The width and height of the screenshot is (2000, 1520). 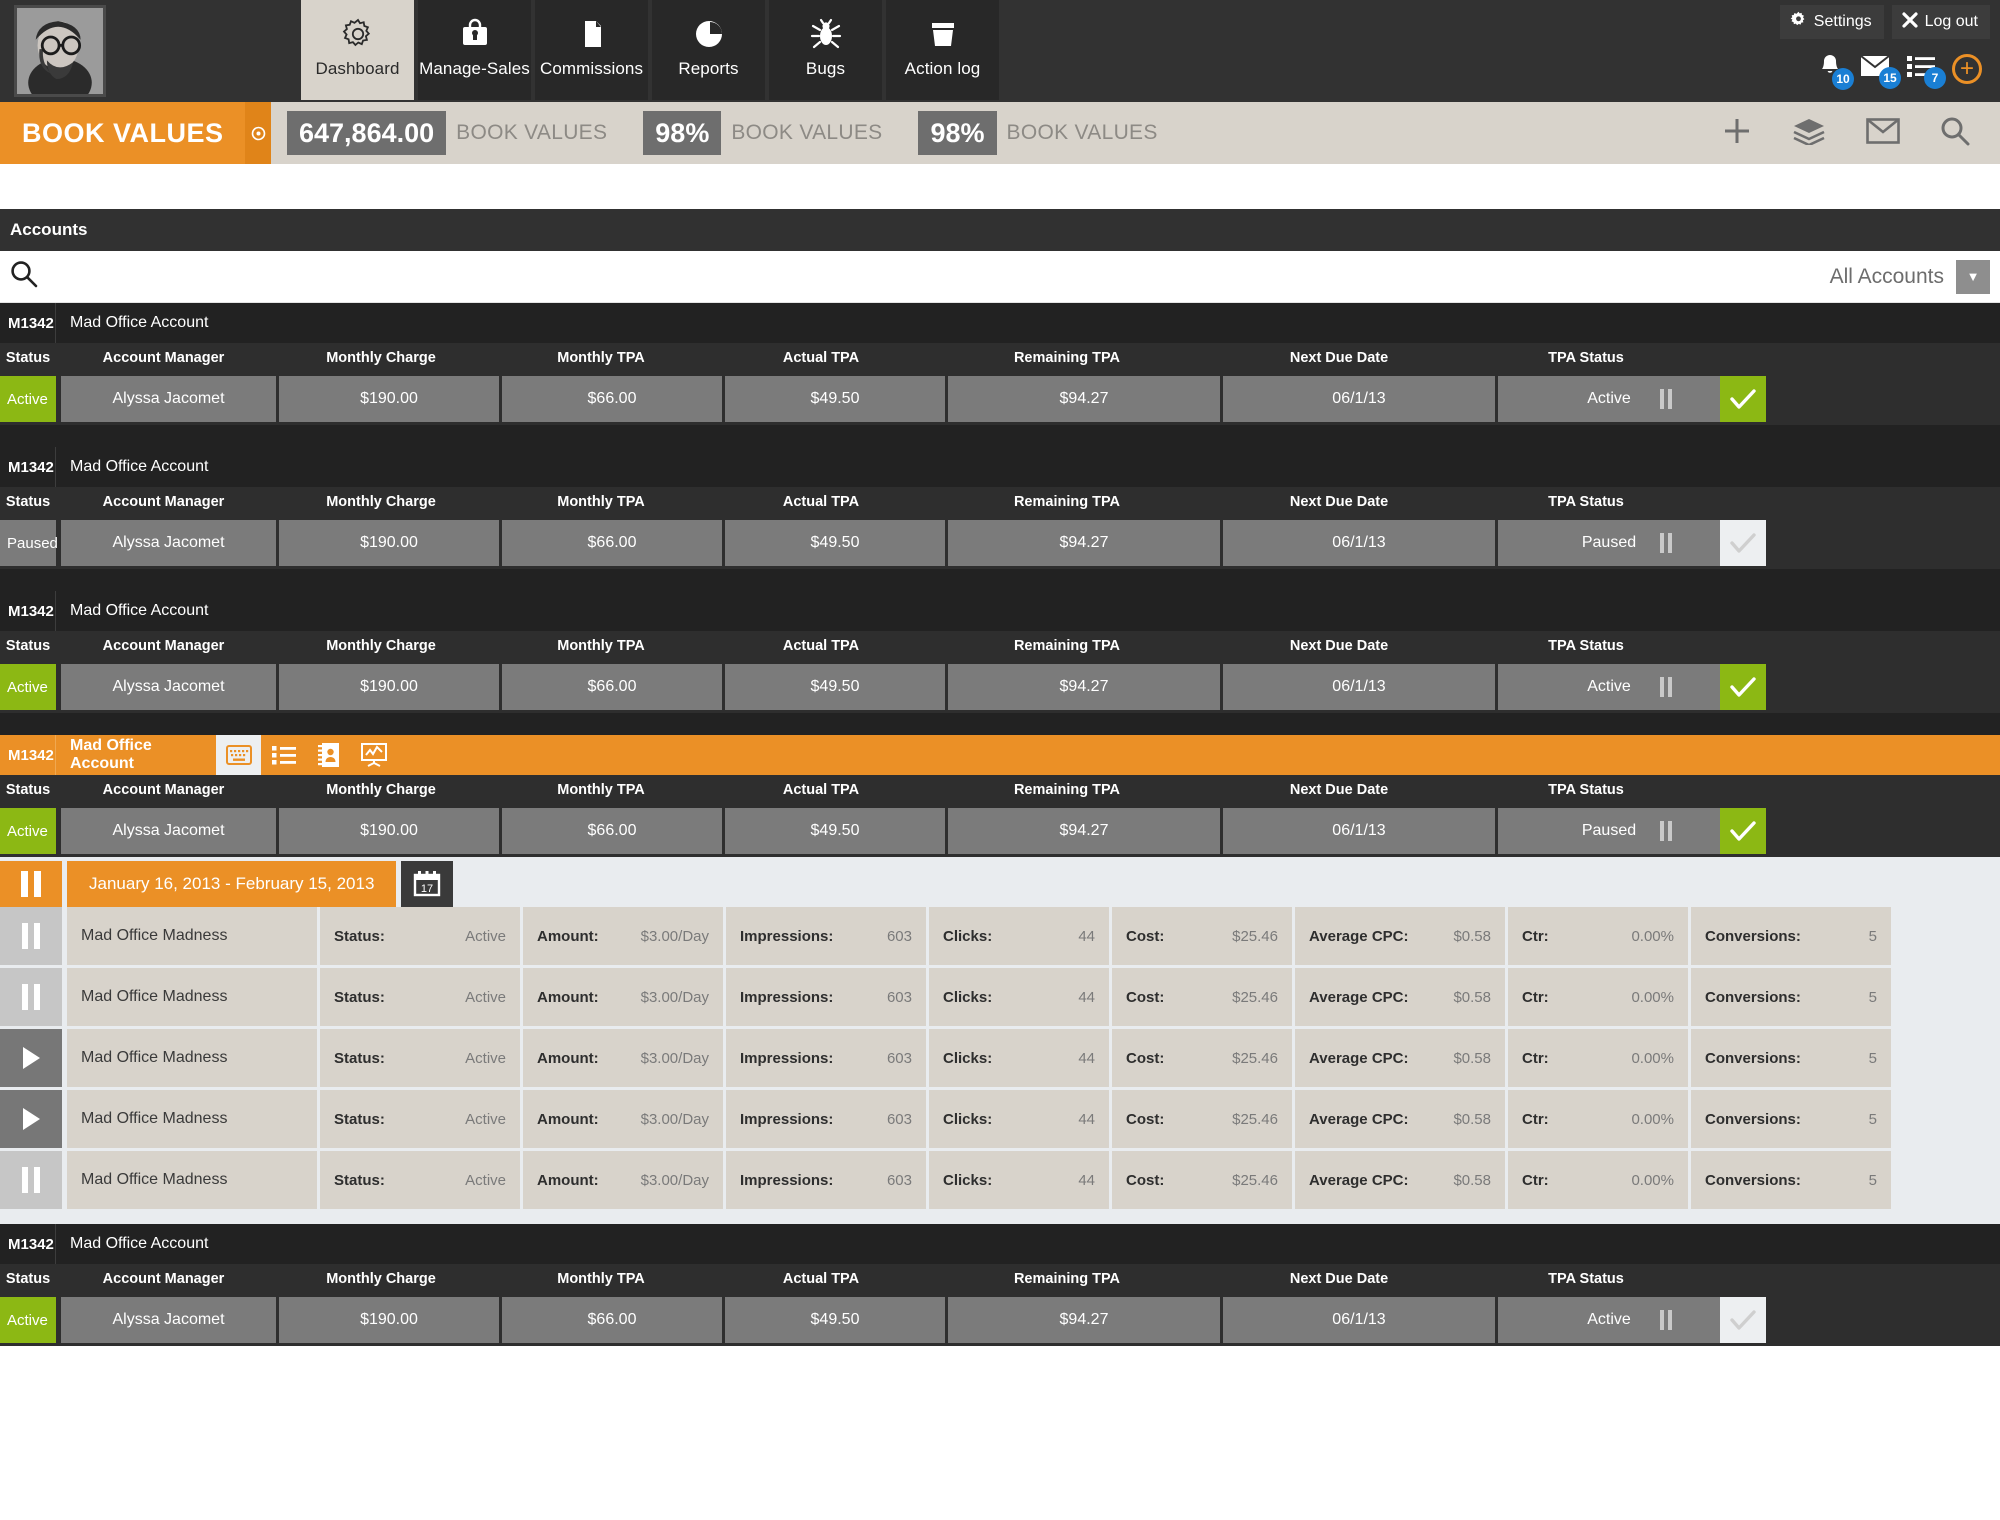 I want to click on settings-button: Settings, so click(x=1831, y=22).